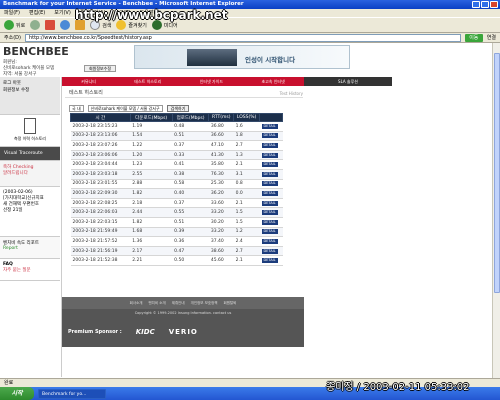  Describe the element at coordinates (100, 68) in the screenshot. I see `edit-profile-button: 회원정보수정` at that location.